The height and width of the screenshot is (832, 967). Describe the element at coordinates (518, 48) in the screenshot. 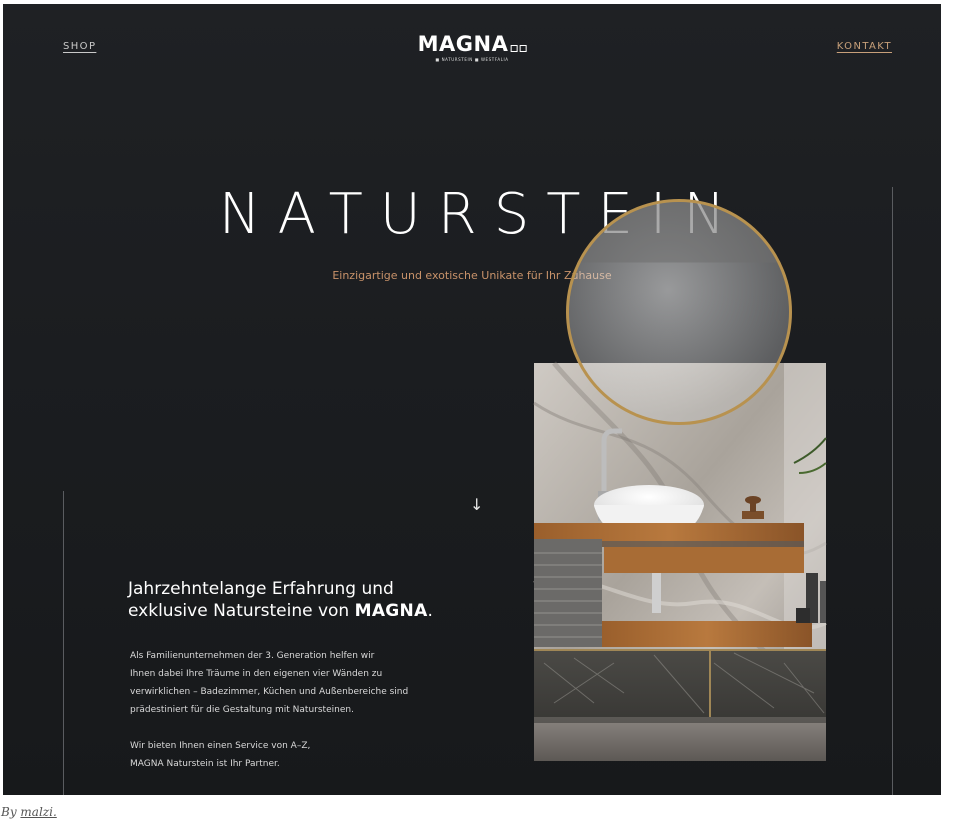

I see `logo-squares-icon` at that location.